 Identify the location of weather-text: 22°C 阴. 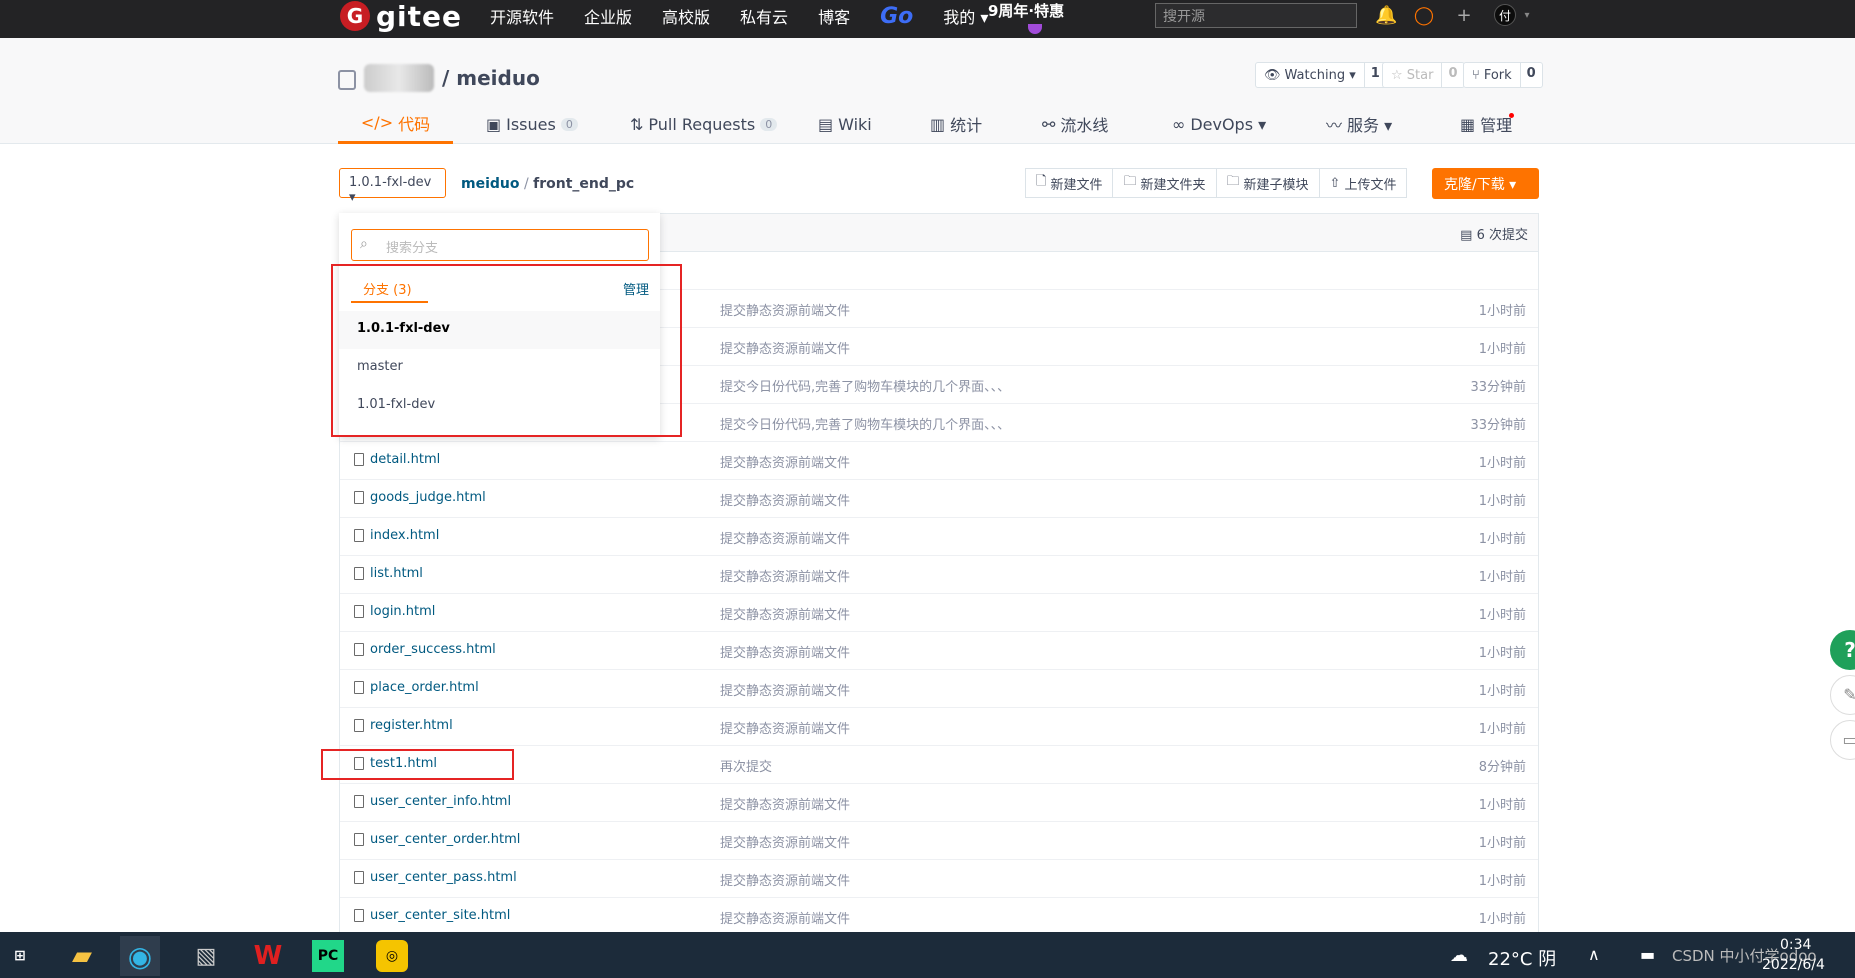
(1522, 958).